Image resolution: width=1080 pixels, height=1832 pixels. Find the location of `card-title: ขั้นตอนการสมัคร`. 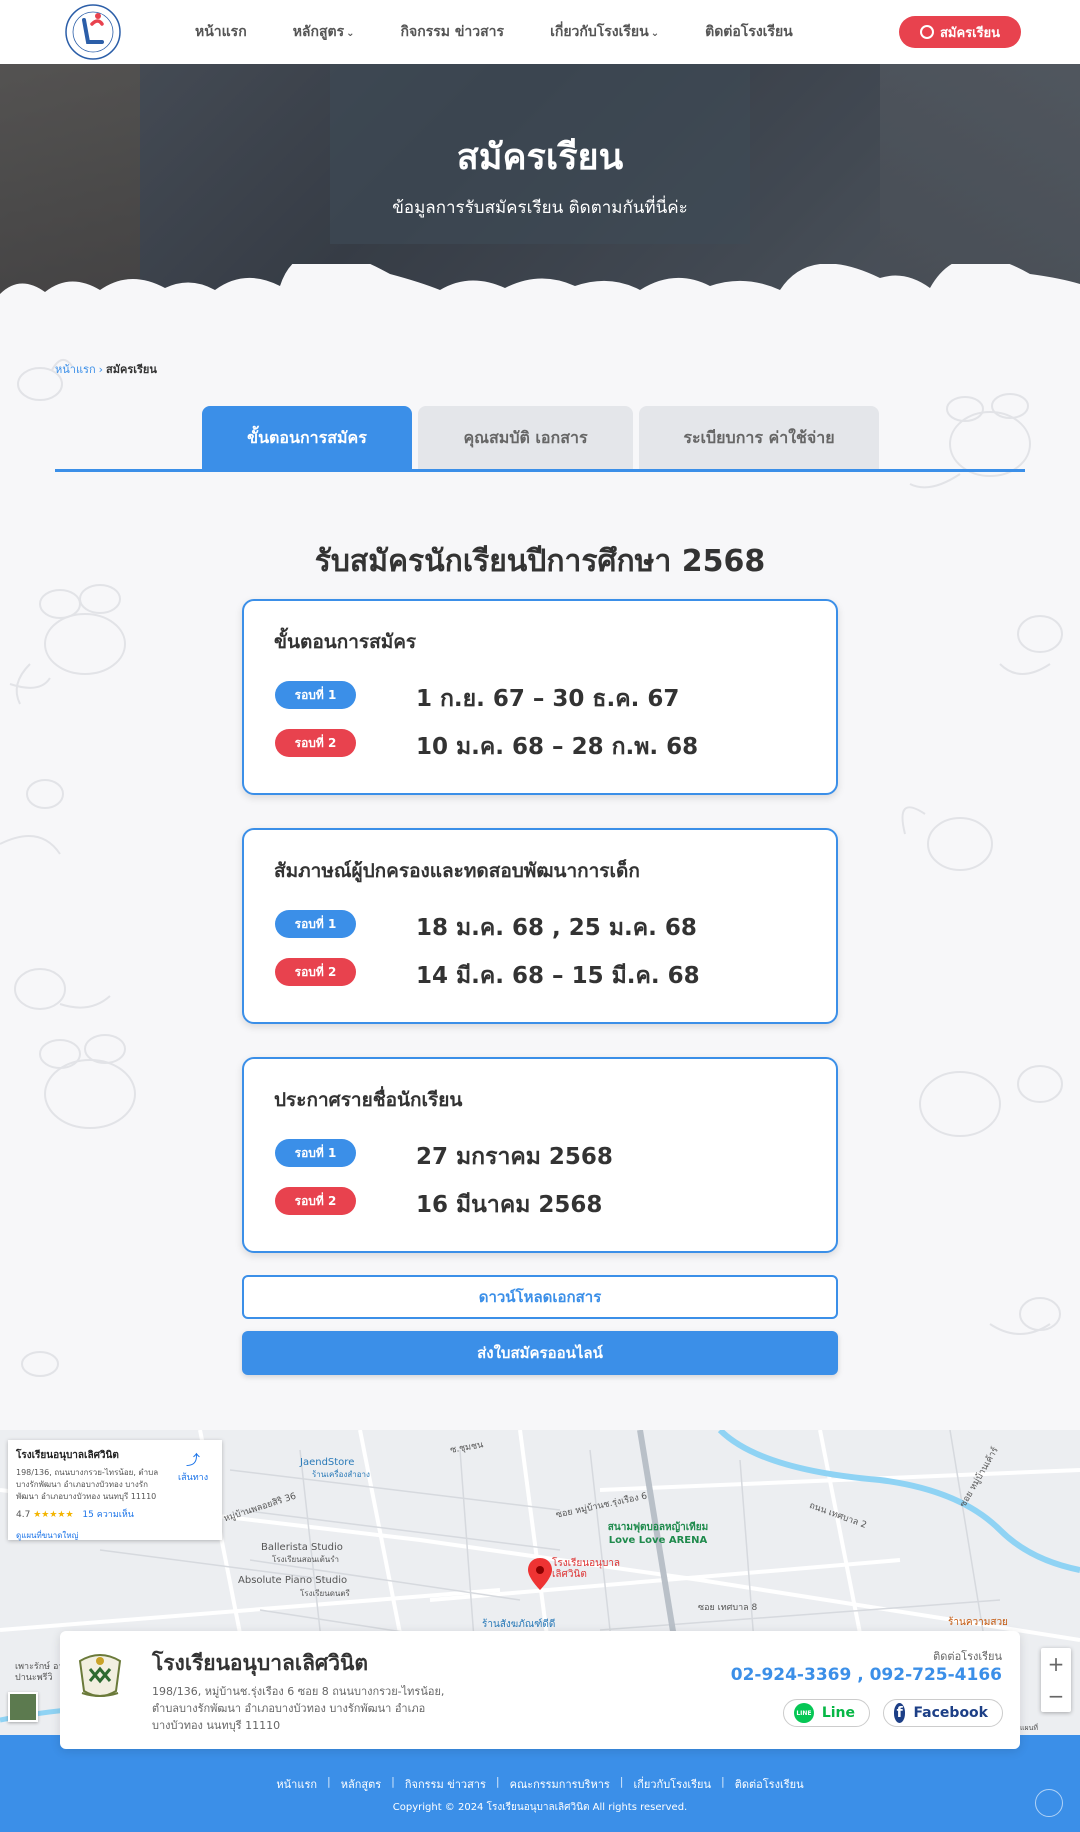

card-title: ขั้นตอนการสมัคร is located at coordinates (345, 642).